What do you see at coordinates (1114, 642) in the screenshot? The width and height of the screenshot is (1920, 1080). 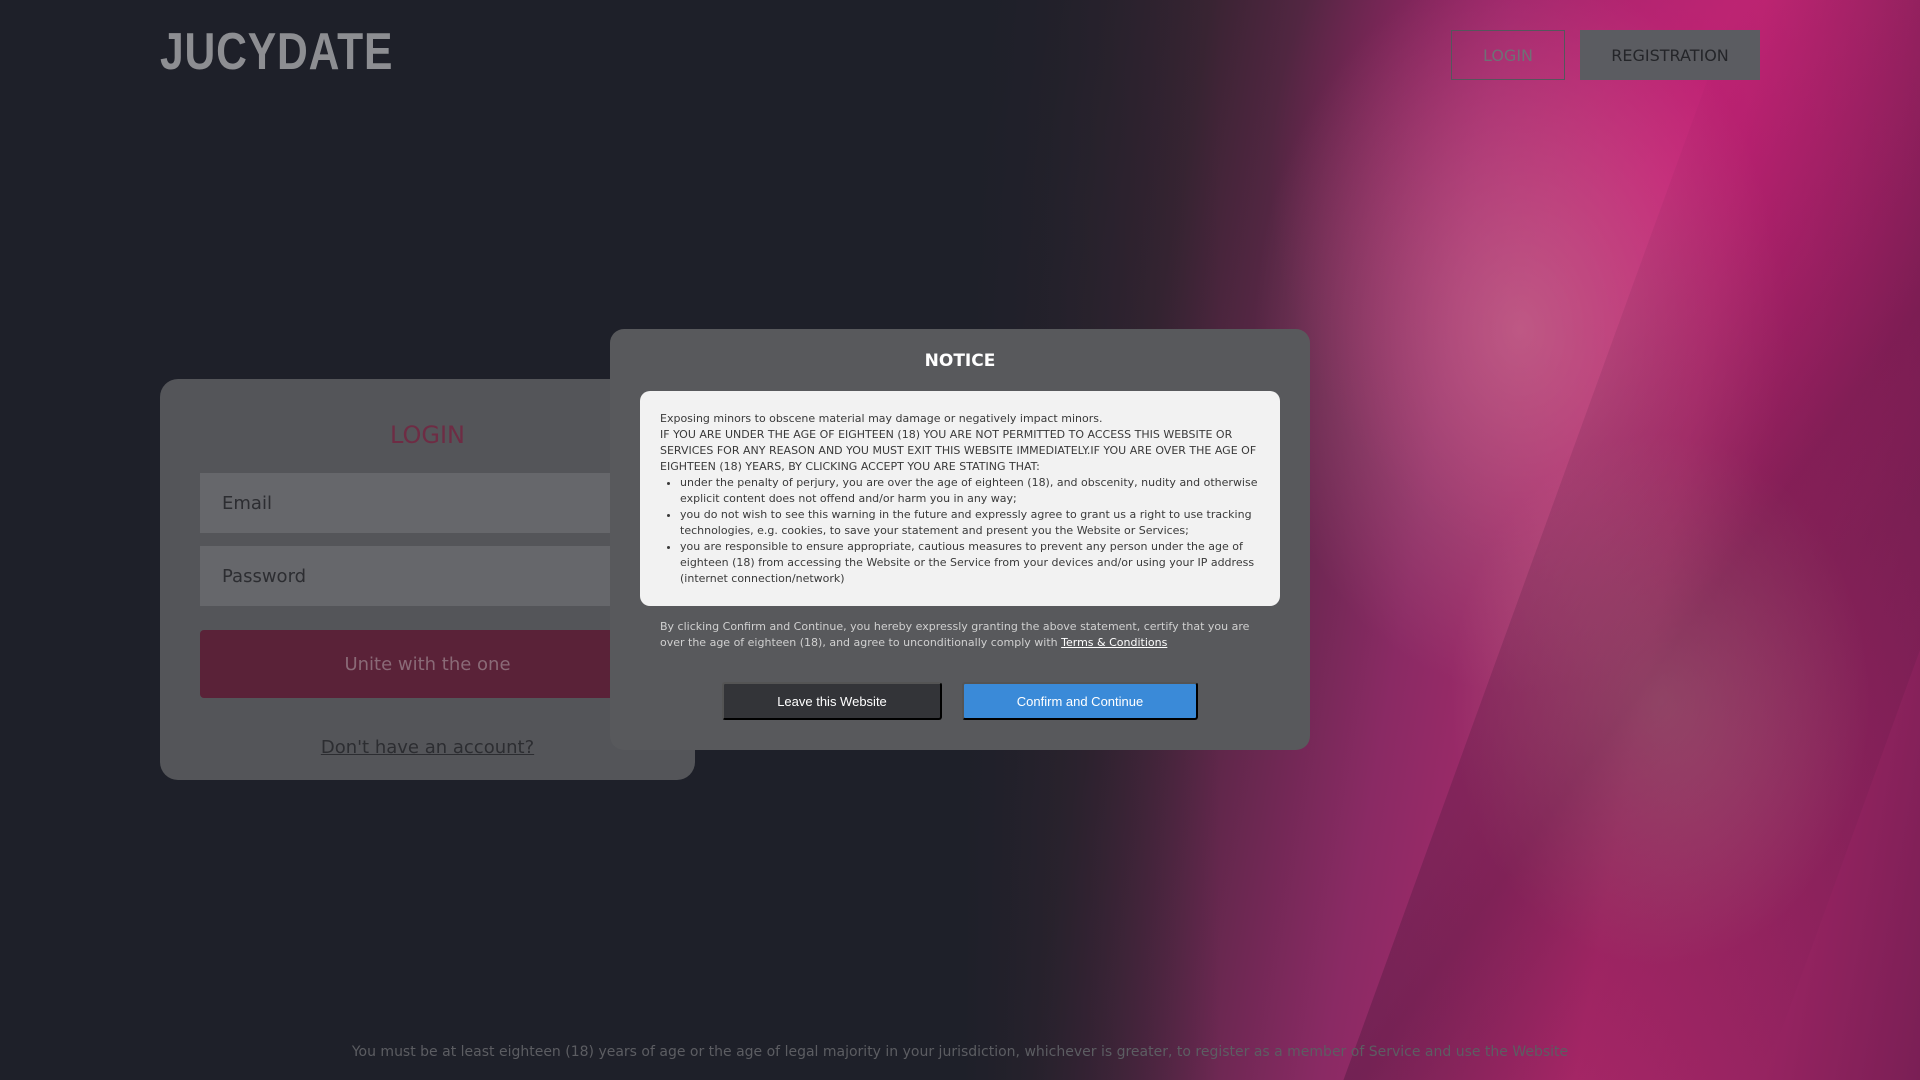 I see `terms-link: Terms & Conditions` at bounding box center [1114, 642].